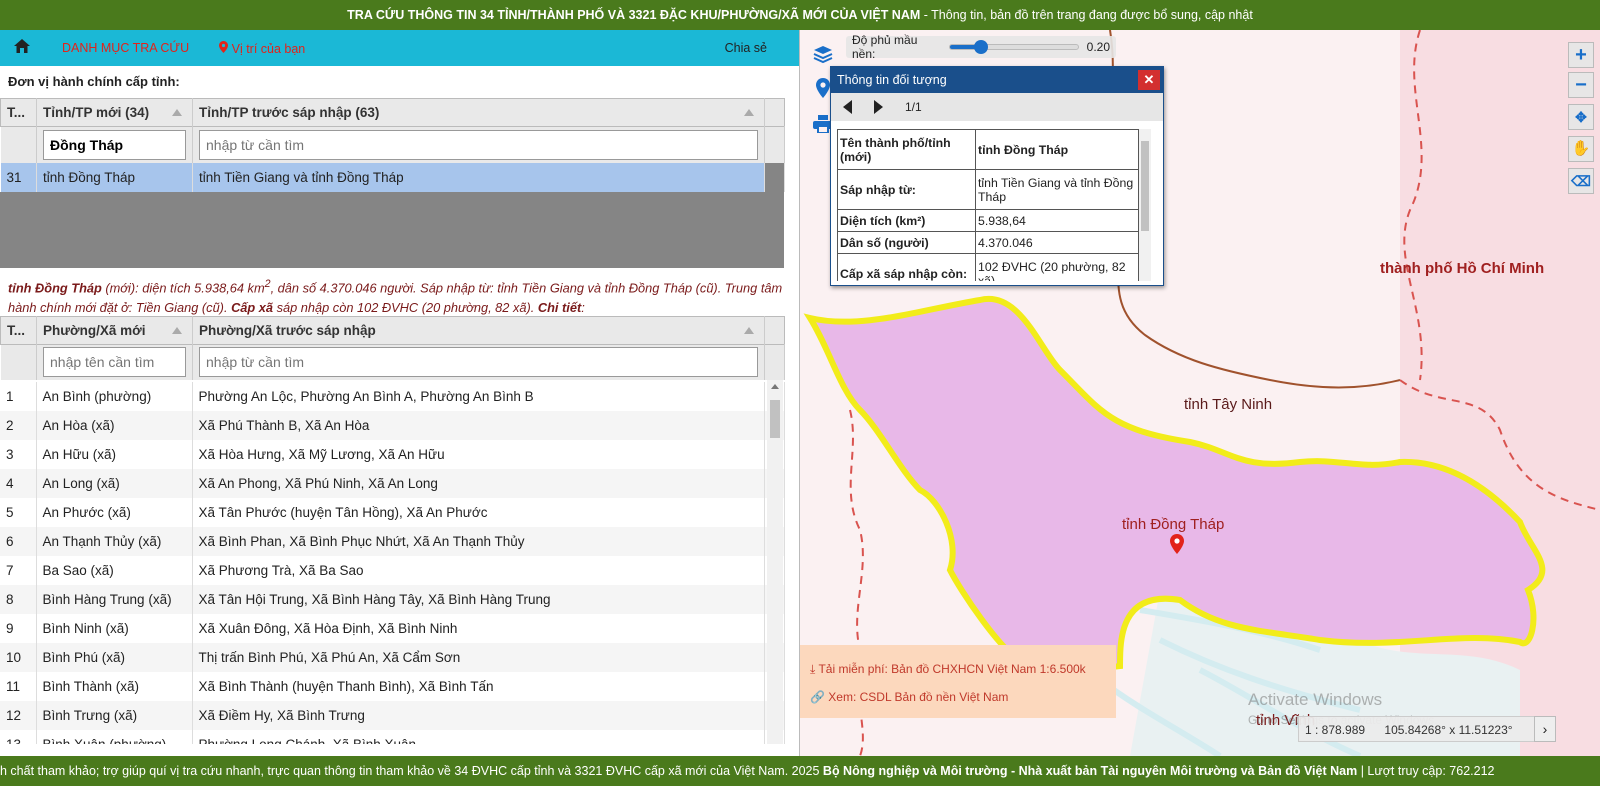 This screenshot has width=1600, height=786. Describe the element at coordinates (885, 47) in the screenshot. I see `opacity-label: Độ phủ mầu nền:` at that location.